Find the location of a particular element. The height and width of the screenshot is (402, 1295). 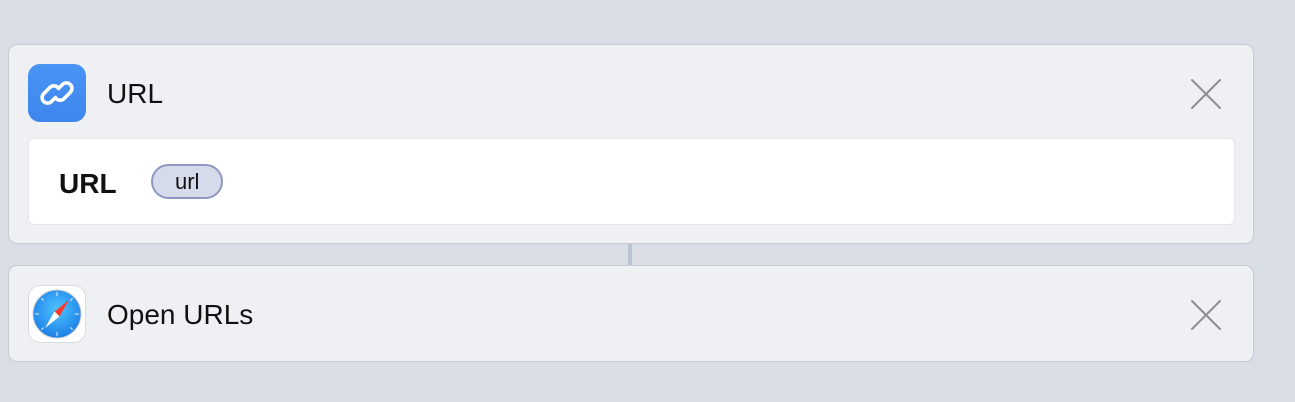

close-url-action-button is located at coordinates (1206, 94).